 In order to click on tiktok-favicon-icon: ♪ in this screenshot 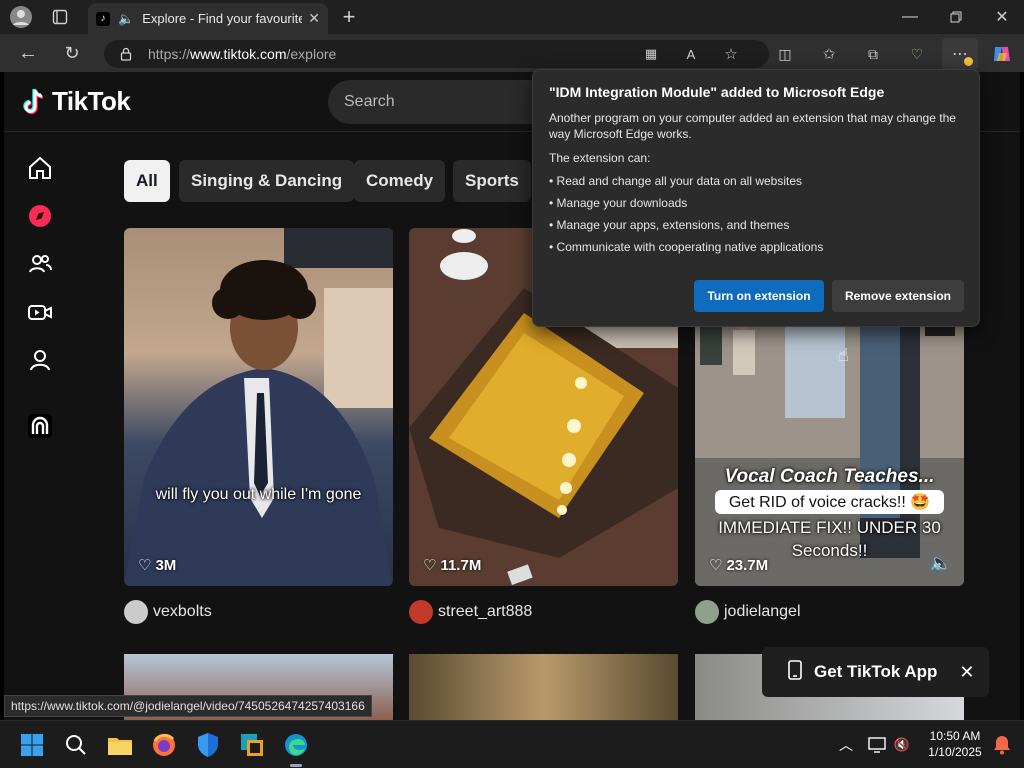, I will do `click(103, 18)`.